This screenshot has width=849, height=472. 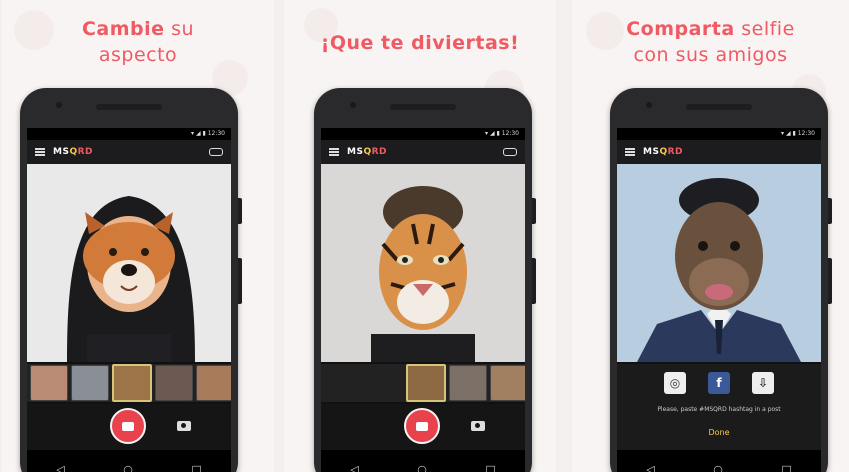 What do you see at coordinates (719, 432) in the screenshot?
I see `done-button: Done` at bounding box center [719, 432].